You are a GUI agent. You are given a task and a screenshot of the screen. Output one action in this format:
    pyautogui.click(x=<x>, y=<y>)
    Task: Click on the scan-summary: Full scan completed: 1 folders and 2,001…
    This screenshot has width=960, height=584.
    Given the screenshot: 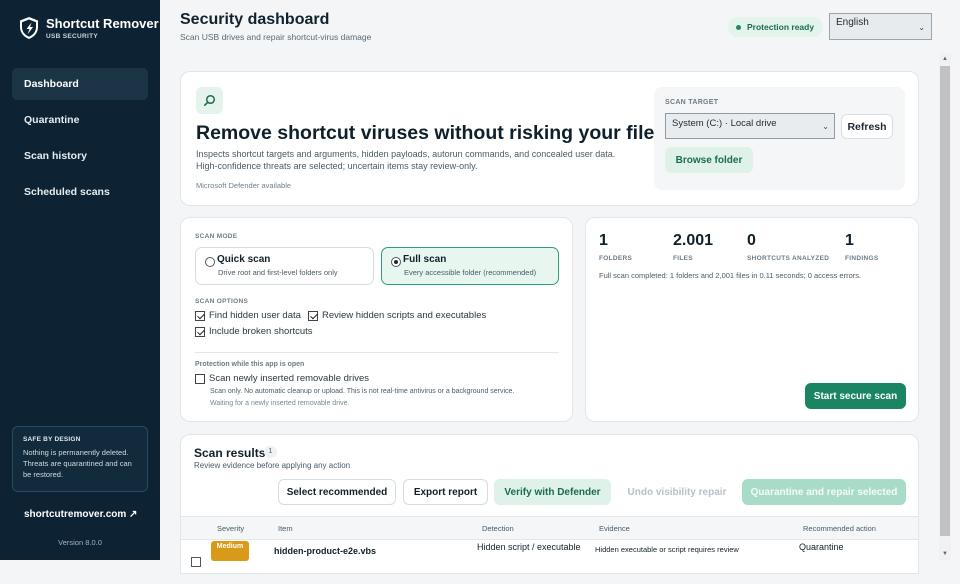 What is the action you would take?
    pyautogui.click(x=730, y=275)
    